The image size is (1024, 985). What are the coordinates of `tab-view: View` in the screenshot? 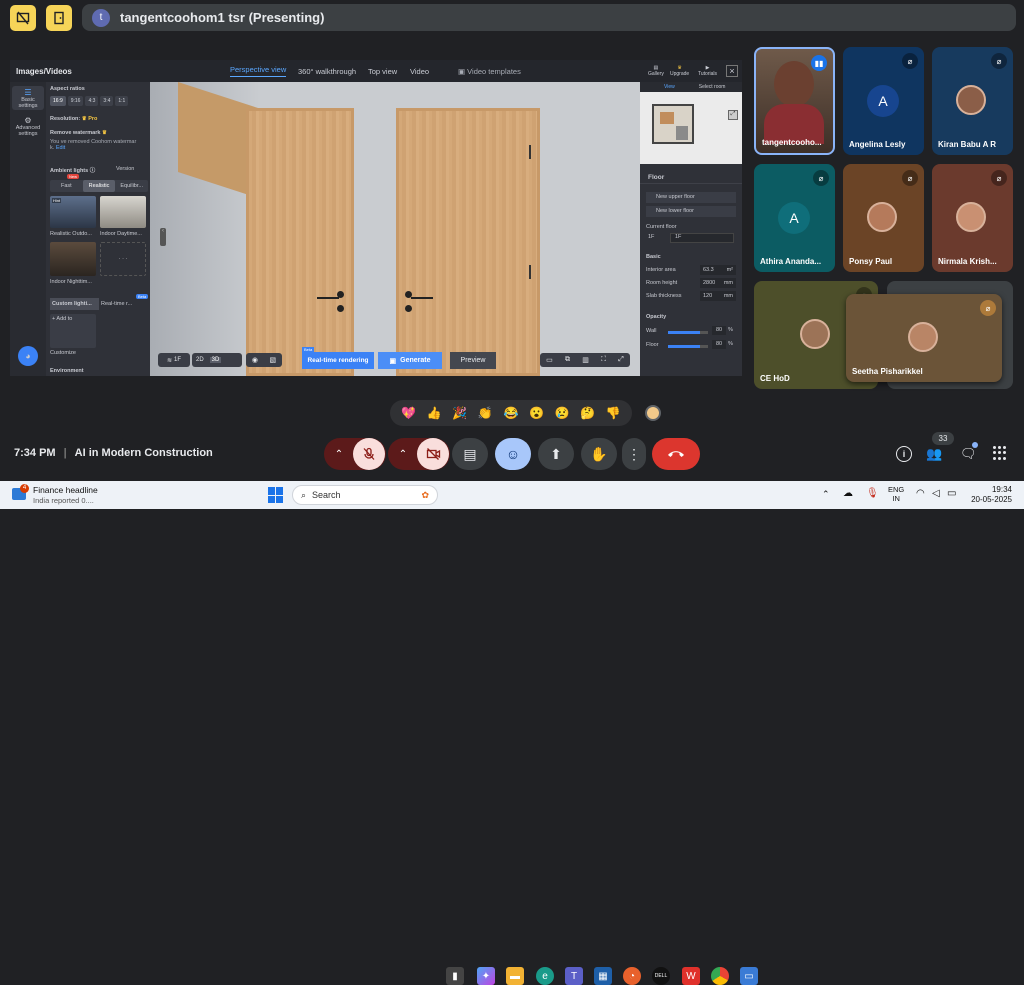 It's located at (669, 87).